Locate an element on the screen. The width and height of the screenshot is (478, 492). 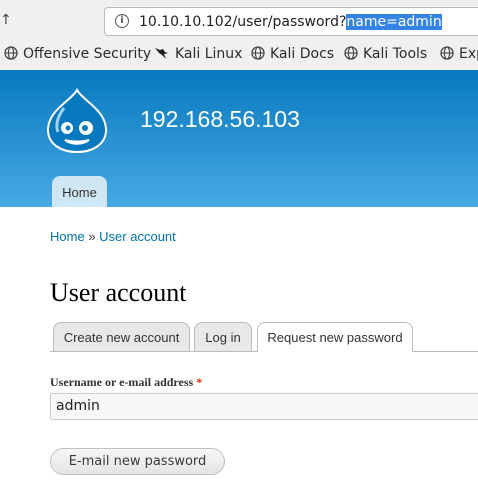
drupal-logo-icon is located at coordinates (77, 121).